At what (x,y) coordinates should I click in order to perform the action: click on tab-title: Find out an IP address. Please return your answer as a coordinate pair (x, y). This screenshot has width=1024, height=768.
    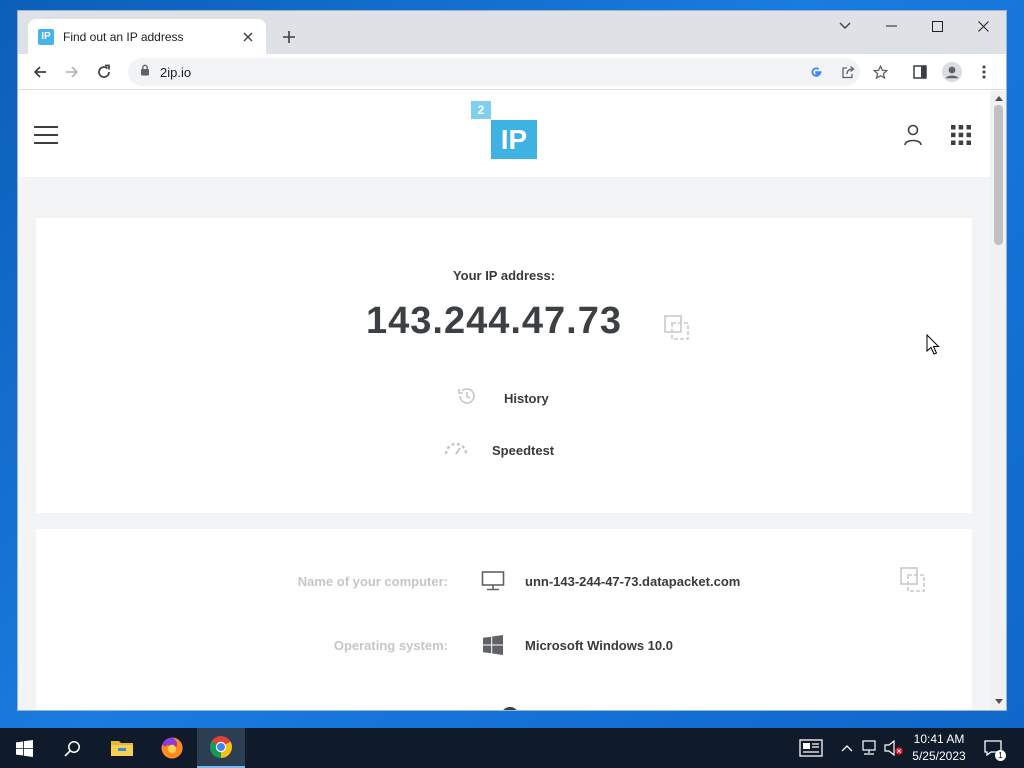
    Looking at the image, I should click on (123, 36).